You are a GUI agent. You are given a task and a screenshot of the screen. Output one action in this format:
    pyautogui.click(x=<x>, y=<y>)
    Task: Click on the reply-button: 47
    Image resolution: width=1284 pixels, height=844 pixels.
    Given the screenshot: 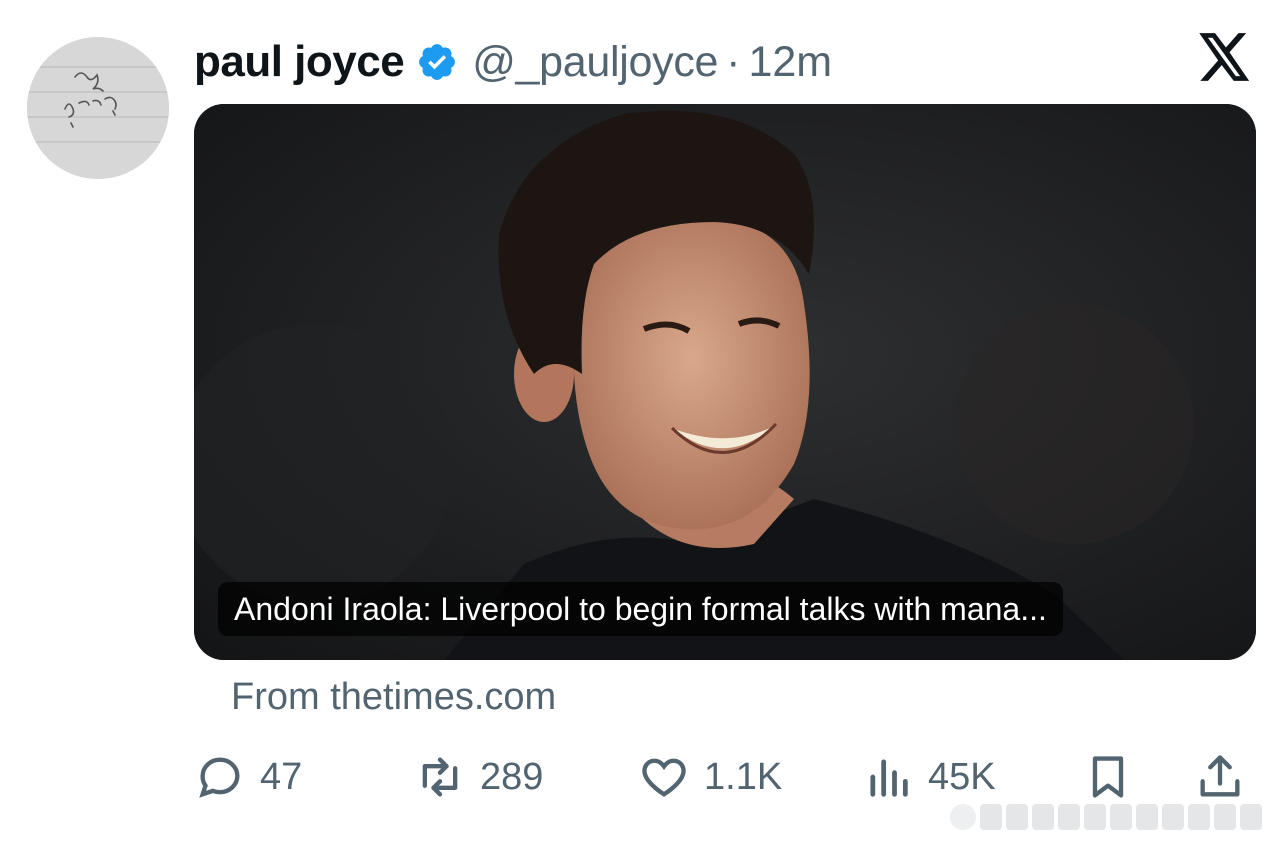 What is the action you would take?
    pyautogui.click(x=248, y=777)
    